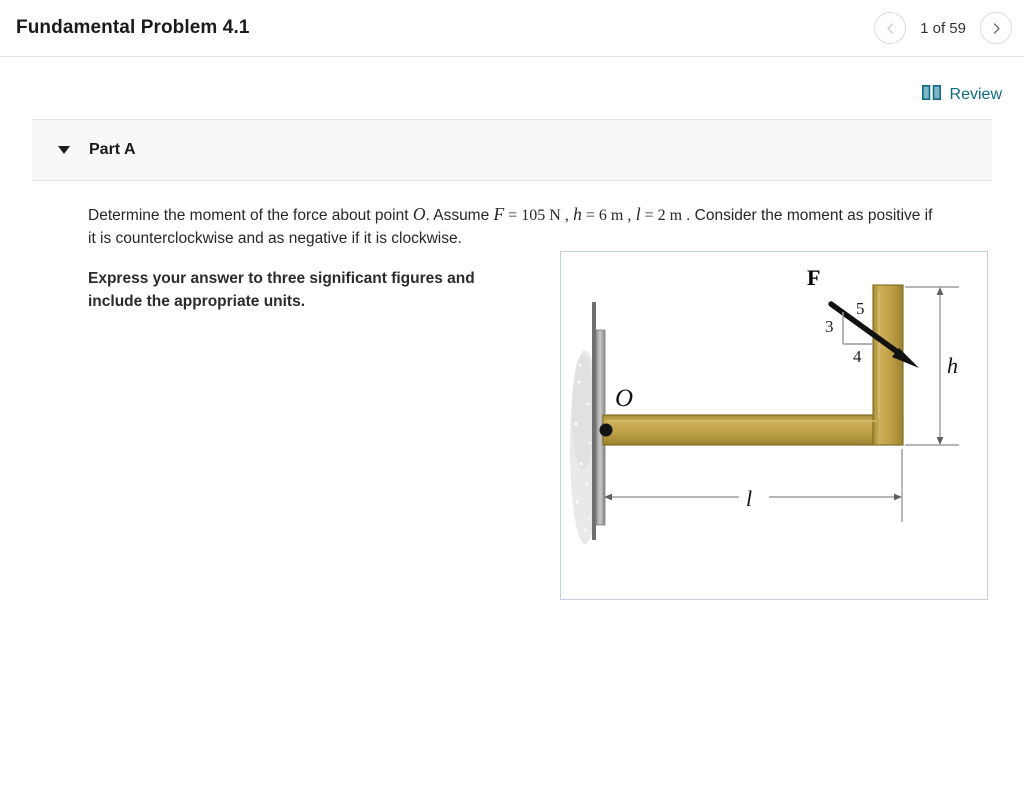  Describe the element at coordinates (931, 95) in the screenshot. I see `book-icon` at that location.